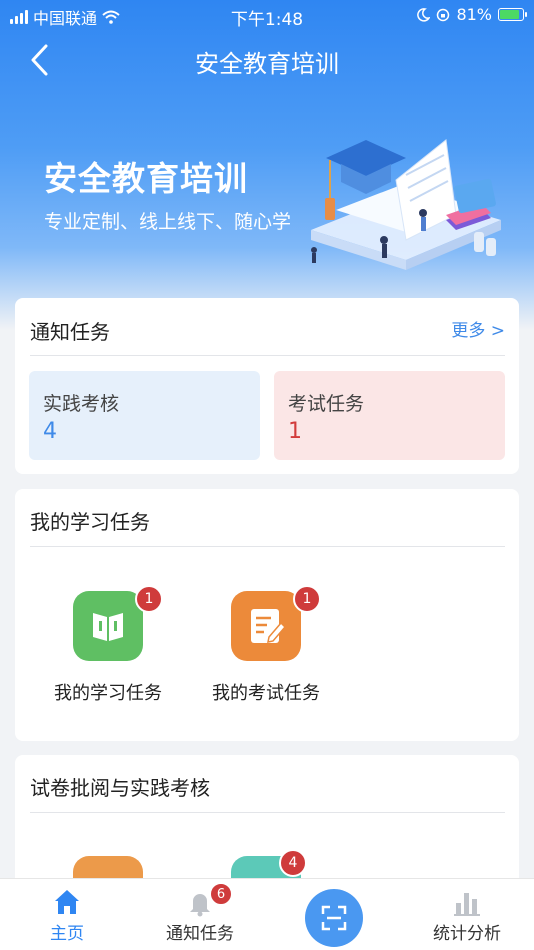 The height and width of the screenshot is (950, 534). Describe the element at coordinates (389, 415) in the screenshot. I see `exam-task-stat: 考试任务 1` at that location.